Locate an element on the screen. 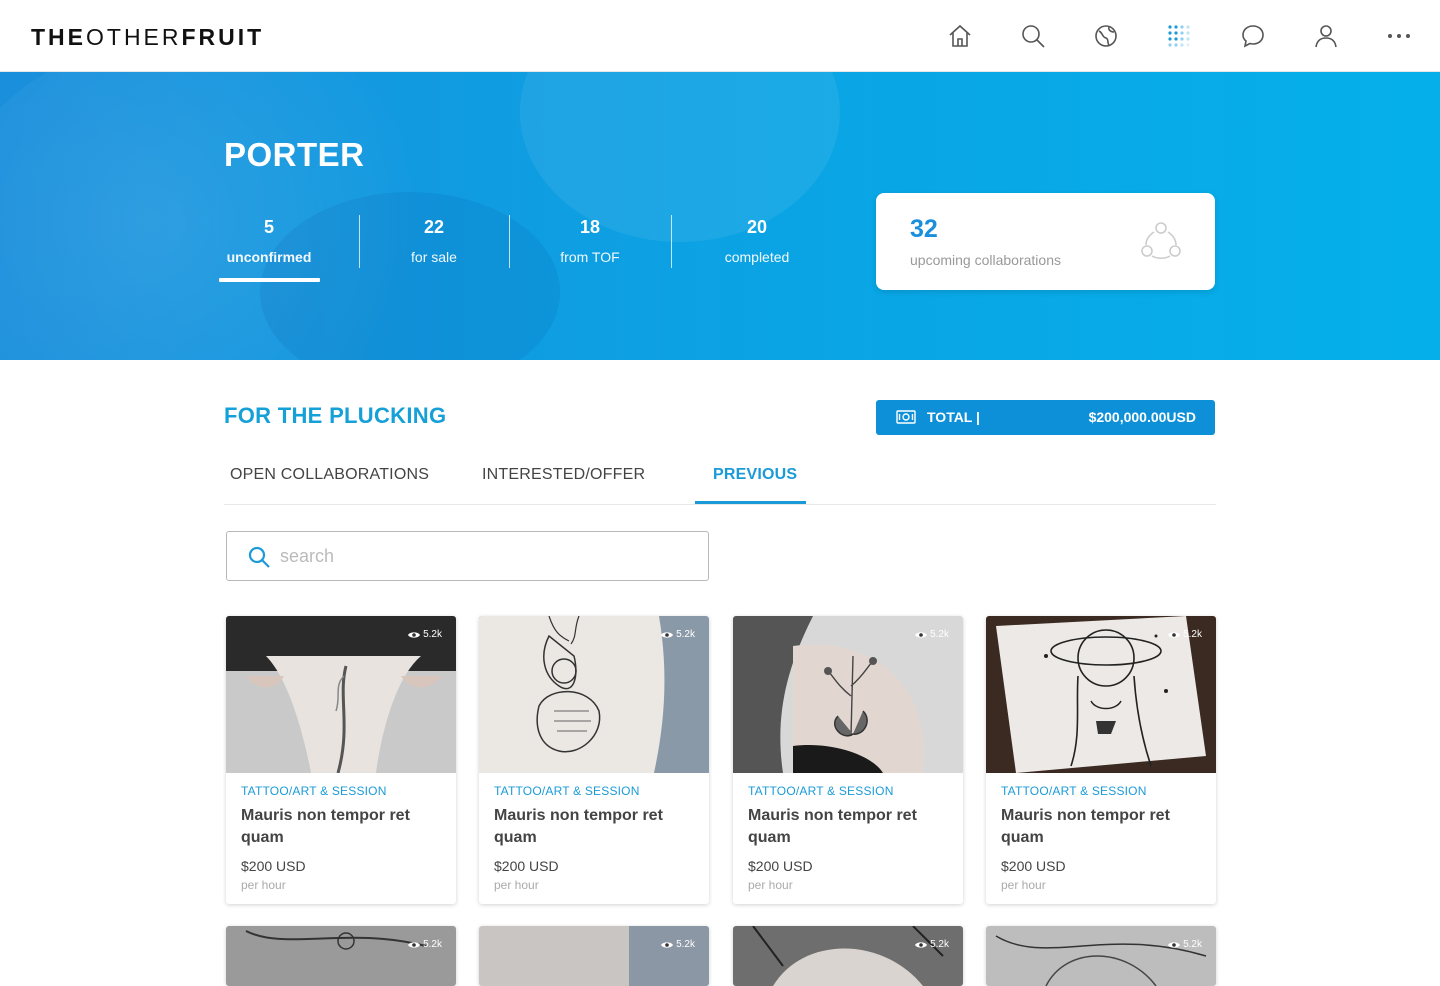 This screenshot has height=986, width=1440. stat-active-underline is located at coordinates (269, 280).